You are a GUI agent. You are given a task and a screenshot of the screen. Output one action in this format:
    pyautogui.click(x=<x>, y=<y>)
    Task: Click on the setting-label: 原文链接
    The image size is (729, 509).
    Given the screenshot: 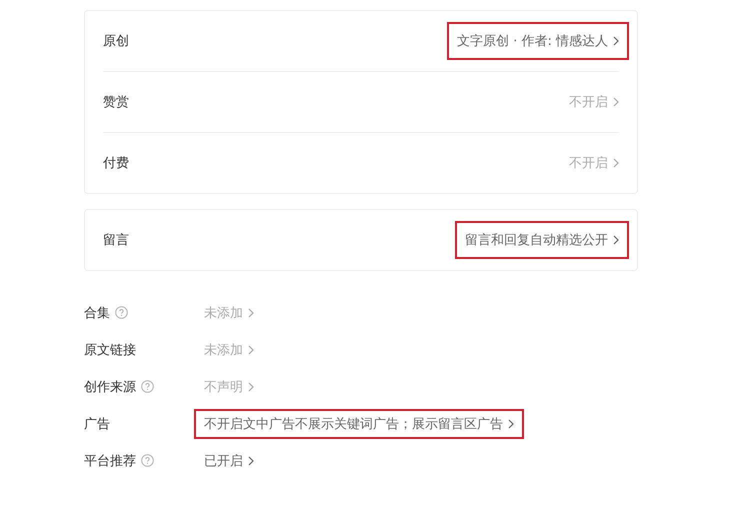 What is the action you would take?
    pyautogui.click(x=110, y=350)
    